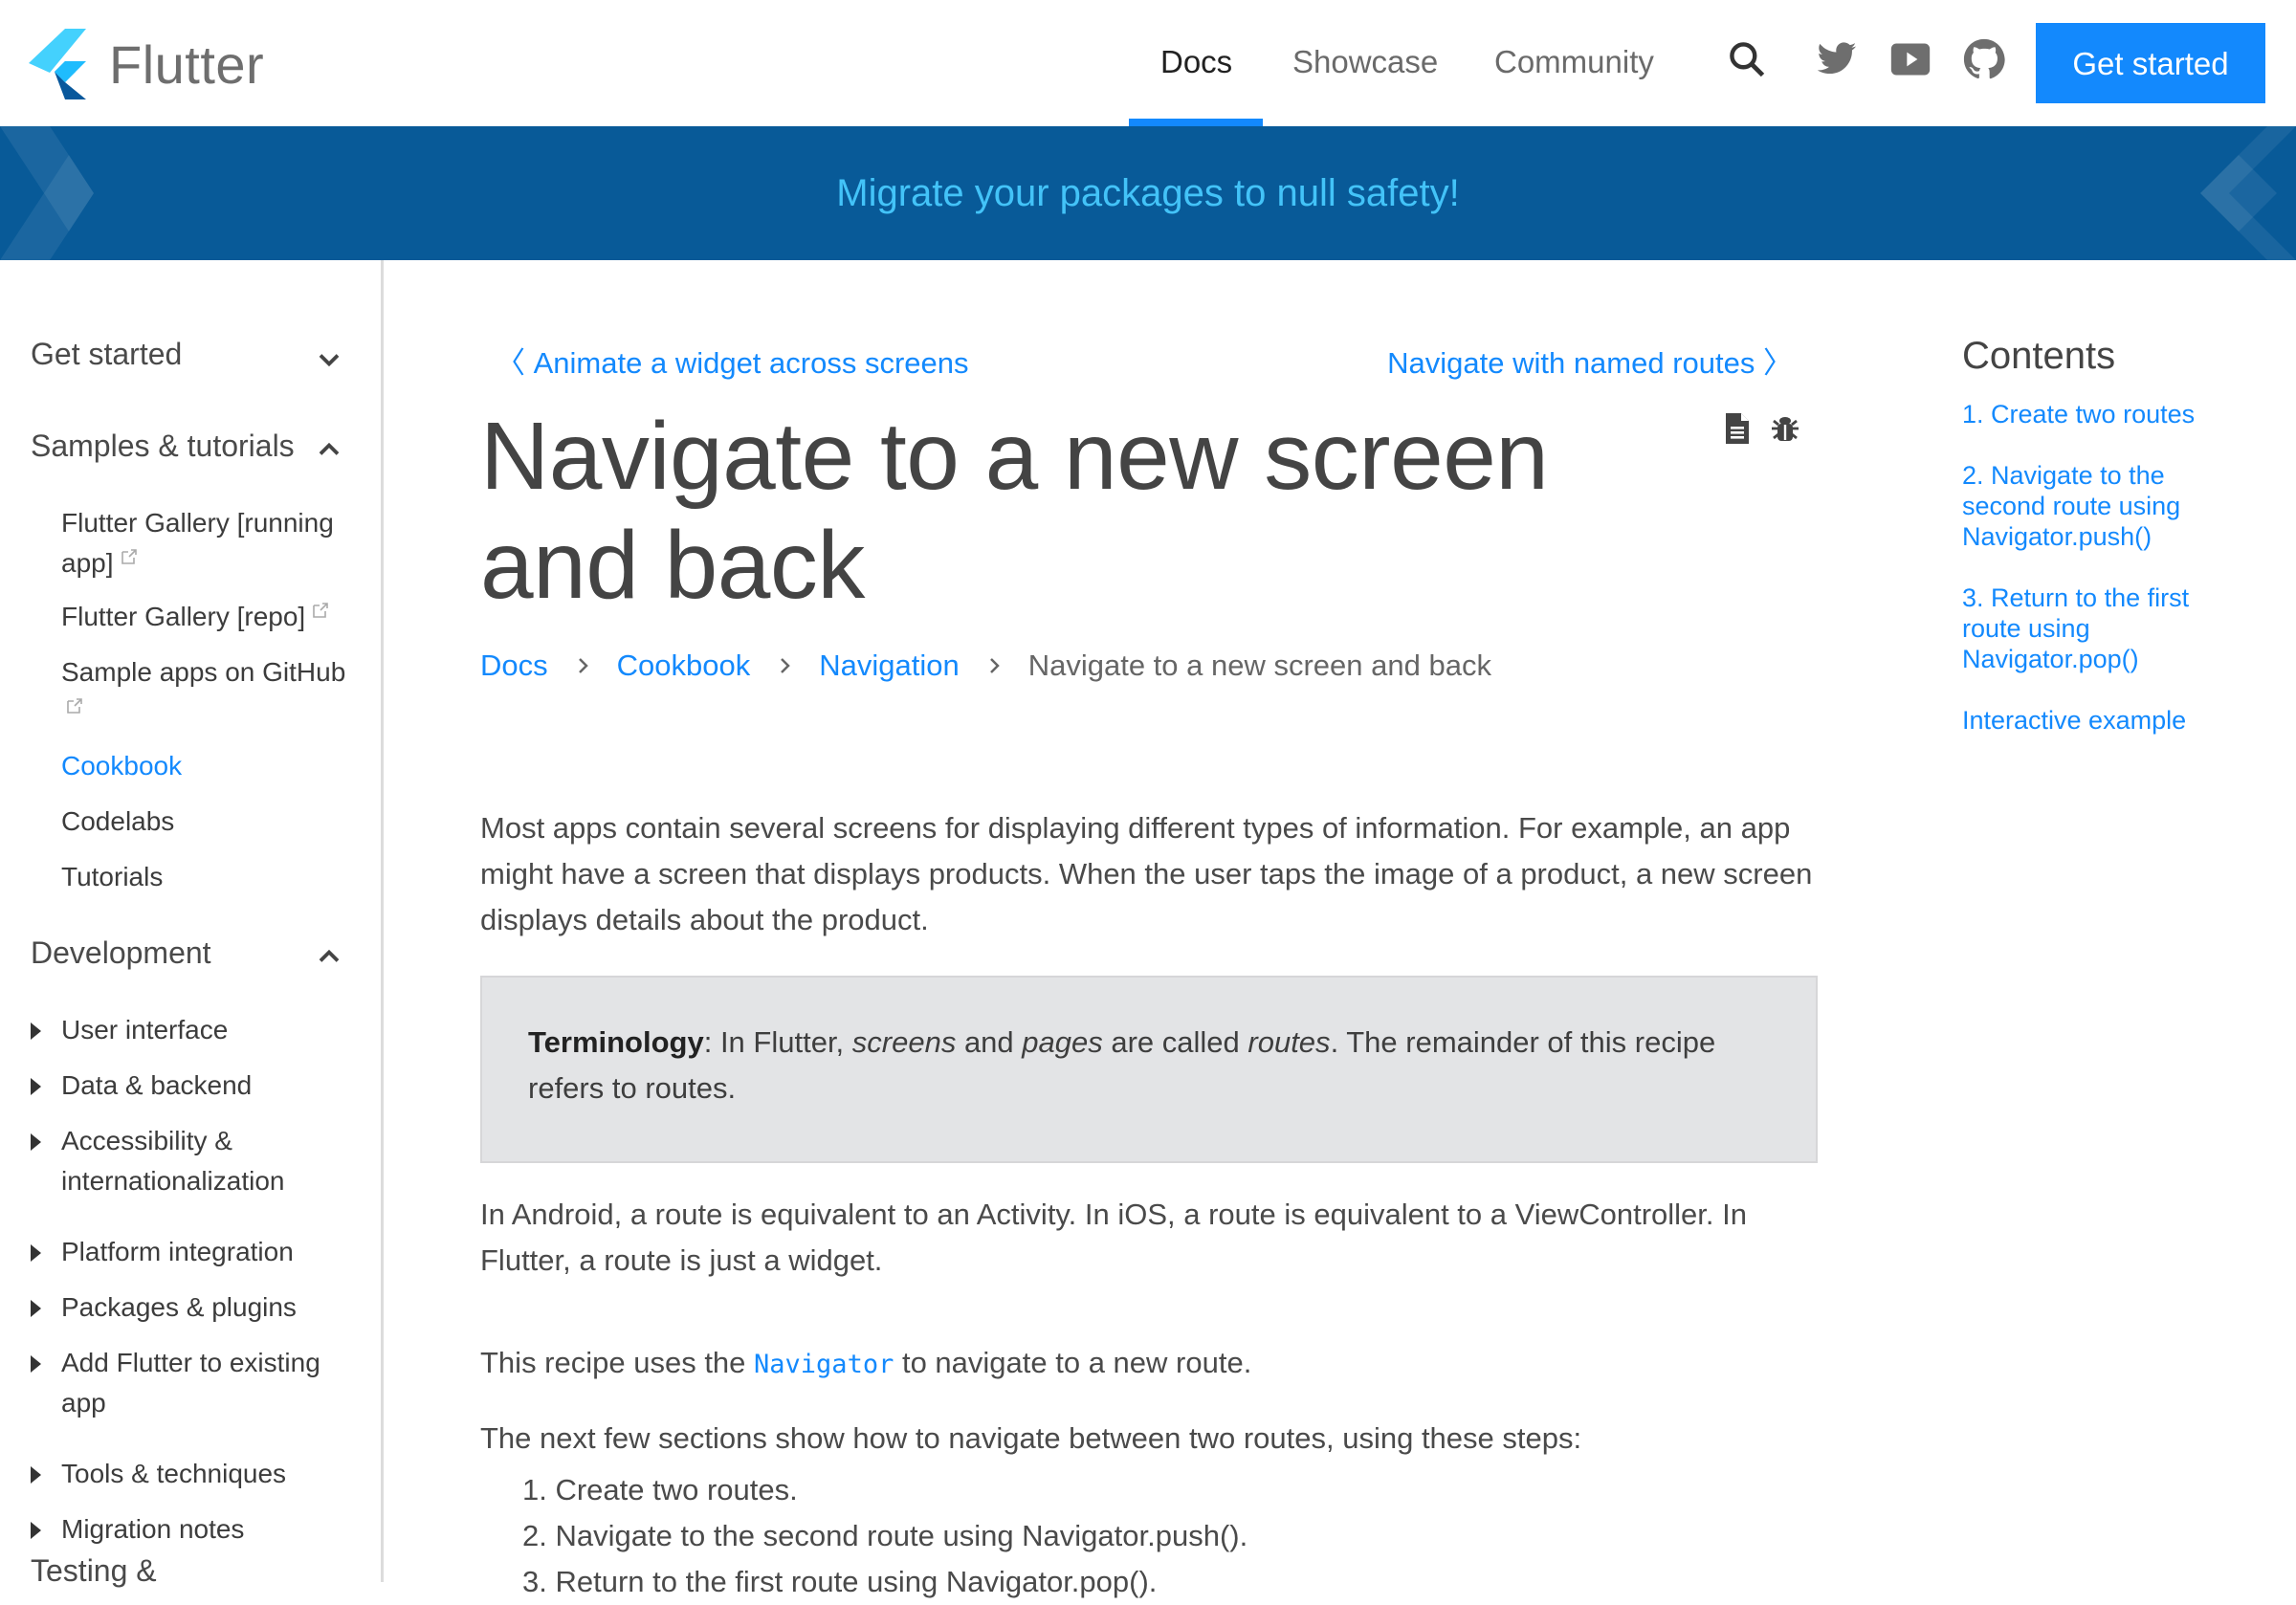 The image size is (2296, 1605). What do you see at coordinates (210, 692) in the screenshot?
I see `sidebar-item-sample-apps-github: Sample apps on GitHub` at bounding box center [210, 692].